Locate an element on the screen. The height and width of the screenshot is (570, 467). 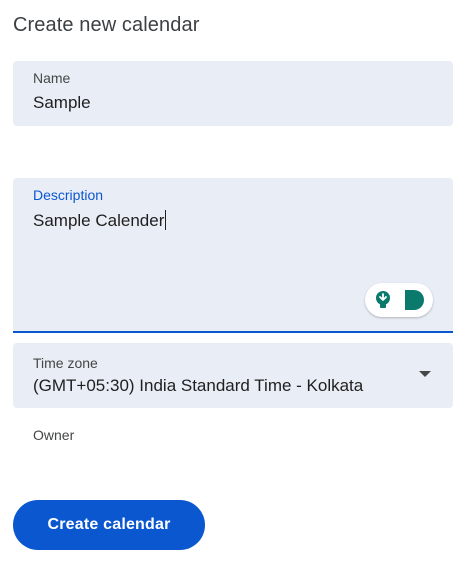
description-text: Sample Calender is located at coordinates (99, 220).